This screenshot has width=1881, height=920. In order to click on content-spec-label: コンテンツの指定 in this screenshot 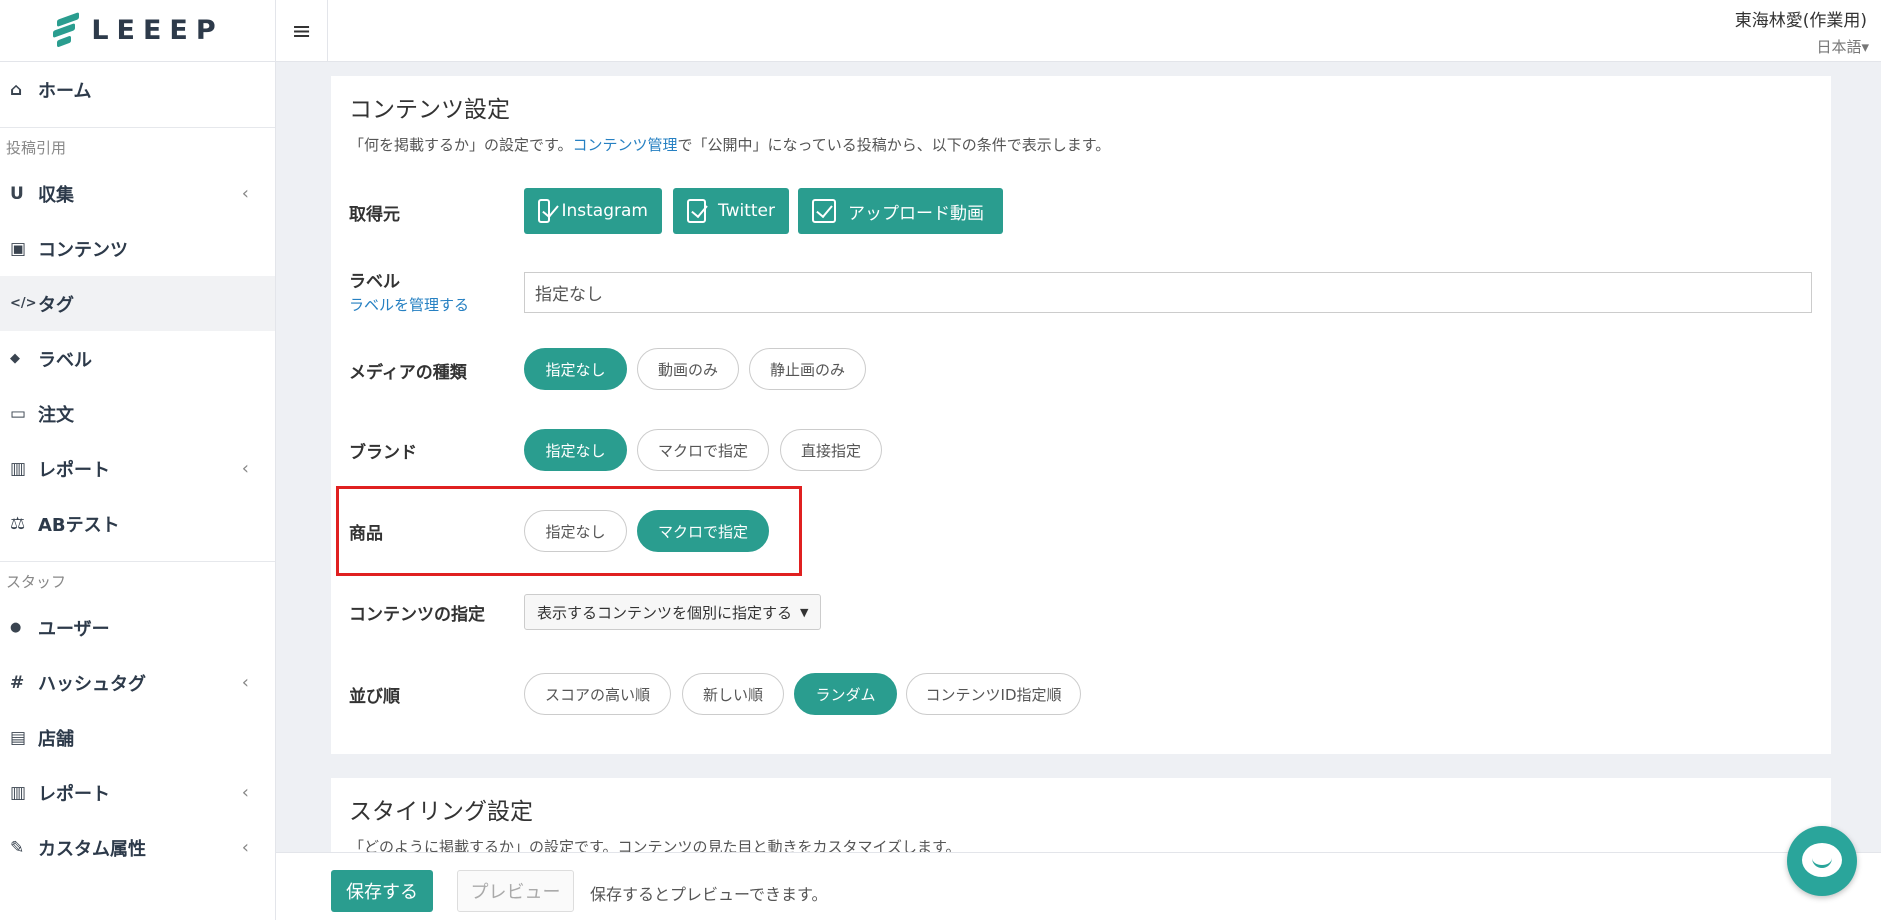, I will do `click(417, 615)`.